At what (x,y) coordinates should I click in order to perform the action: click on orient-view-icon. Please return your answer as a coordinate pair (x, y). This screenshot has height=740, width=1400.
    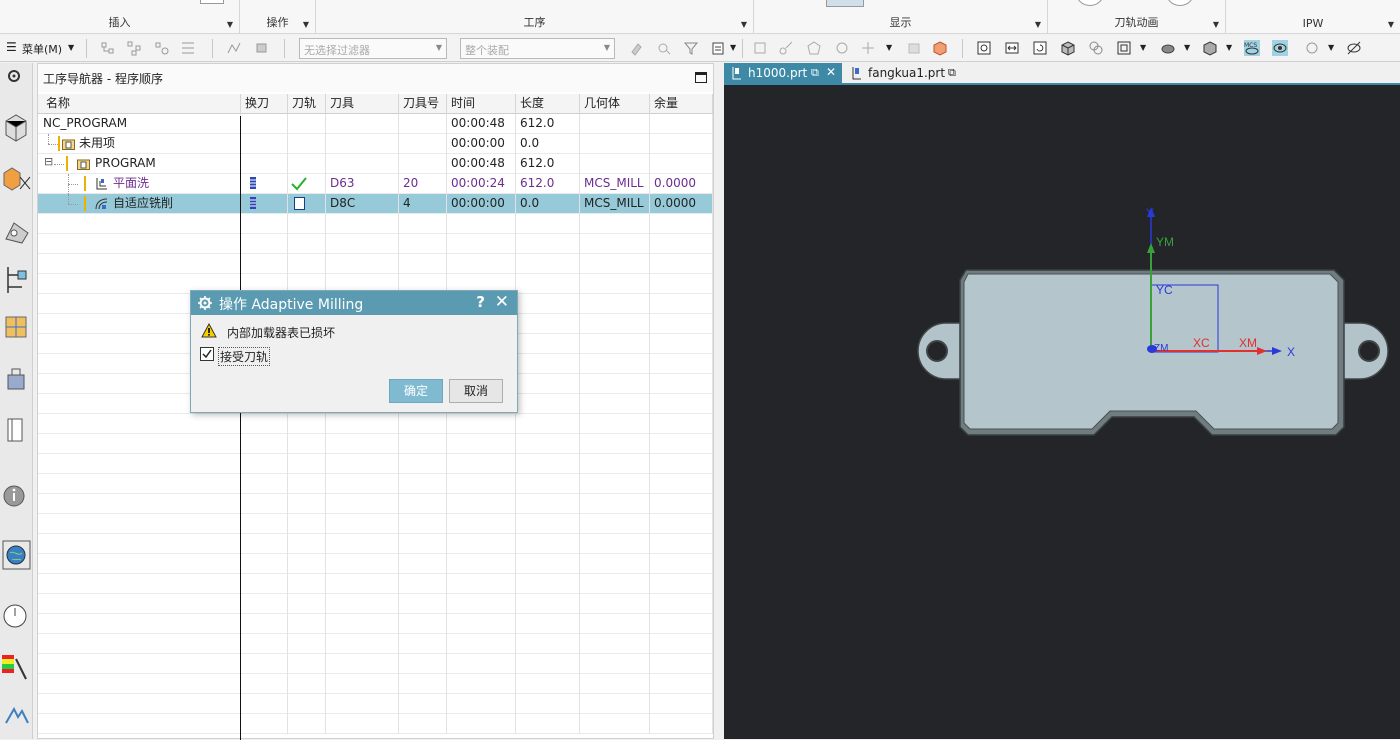
    Looking at the image, I should click on (1068, 48).